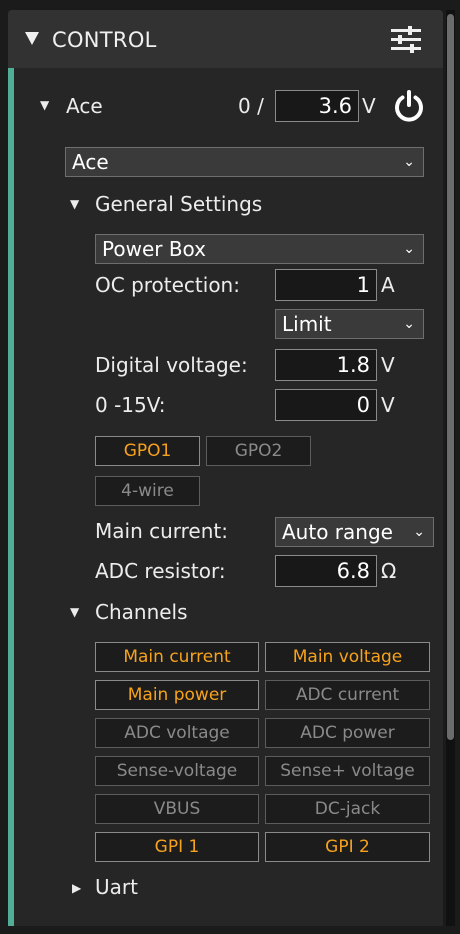  I want to click on channel-toggle: Sense+ voltage, so click(347, 771).